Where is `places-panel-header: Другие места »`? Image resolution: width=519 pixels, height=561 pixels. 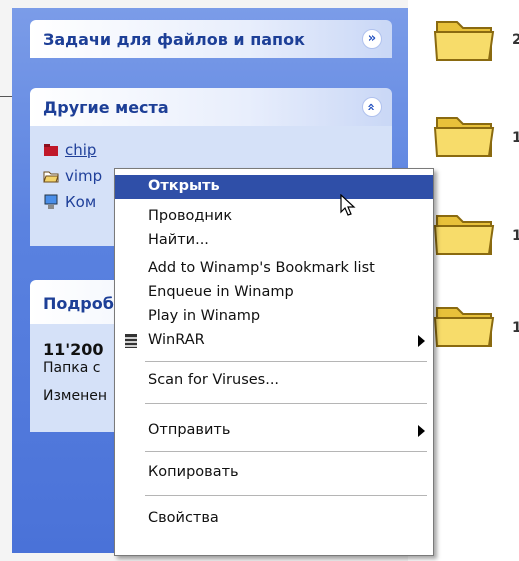
places-panel-header: Другие места » is located at coordinates (211, 107).